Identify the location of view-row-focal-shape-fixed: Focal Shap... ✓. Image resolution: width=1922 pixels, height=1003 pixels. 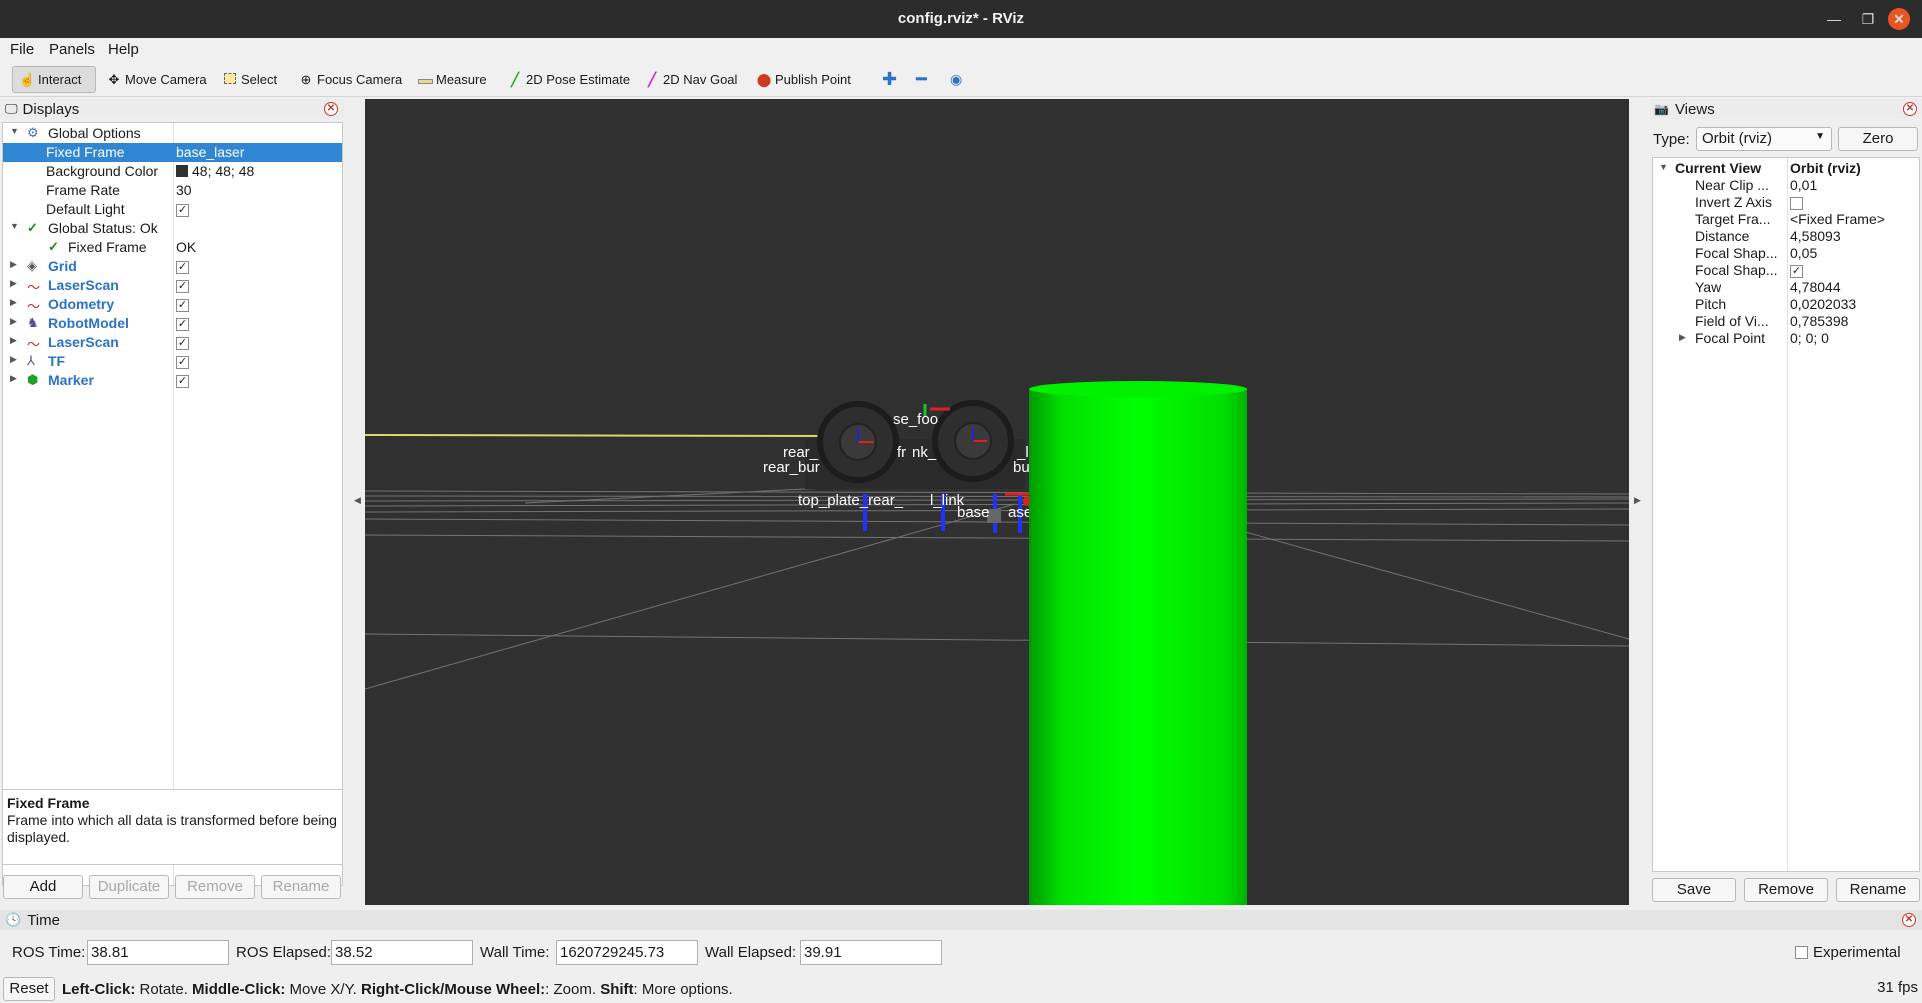
(1786, 270).